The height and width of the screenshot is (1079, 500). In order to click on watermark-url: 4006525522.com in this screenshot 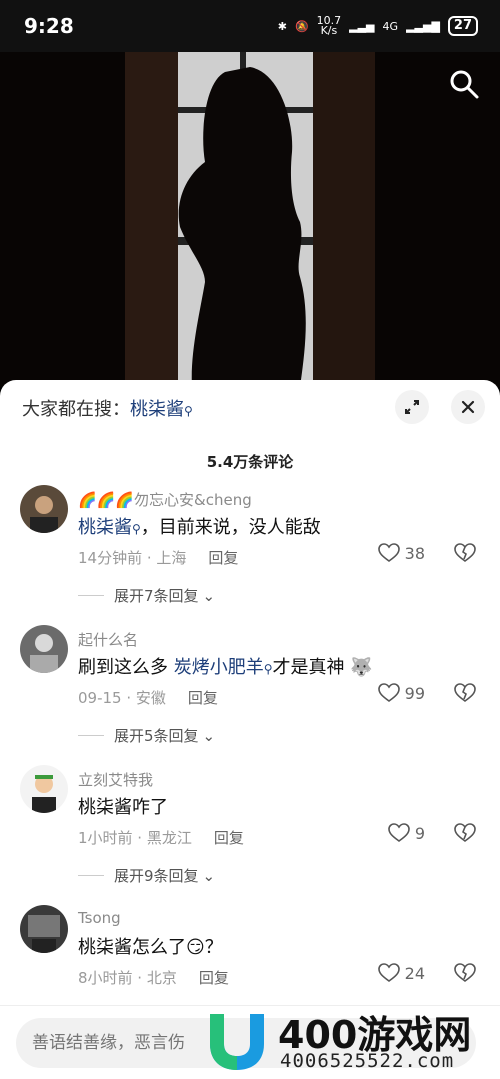, I will do `click(367, 1061)`.